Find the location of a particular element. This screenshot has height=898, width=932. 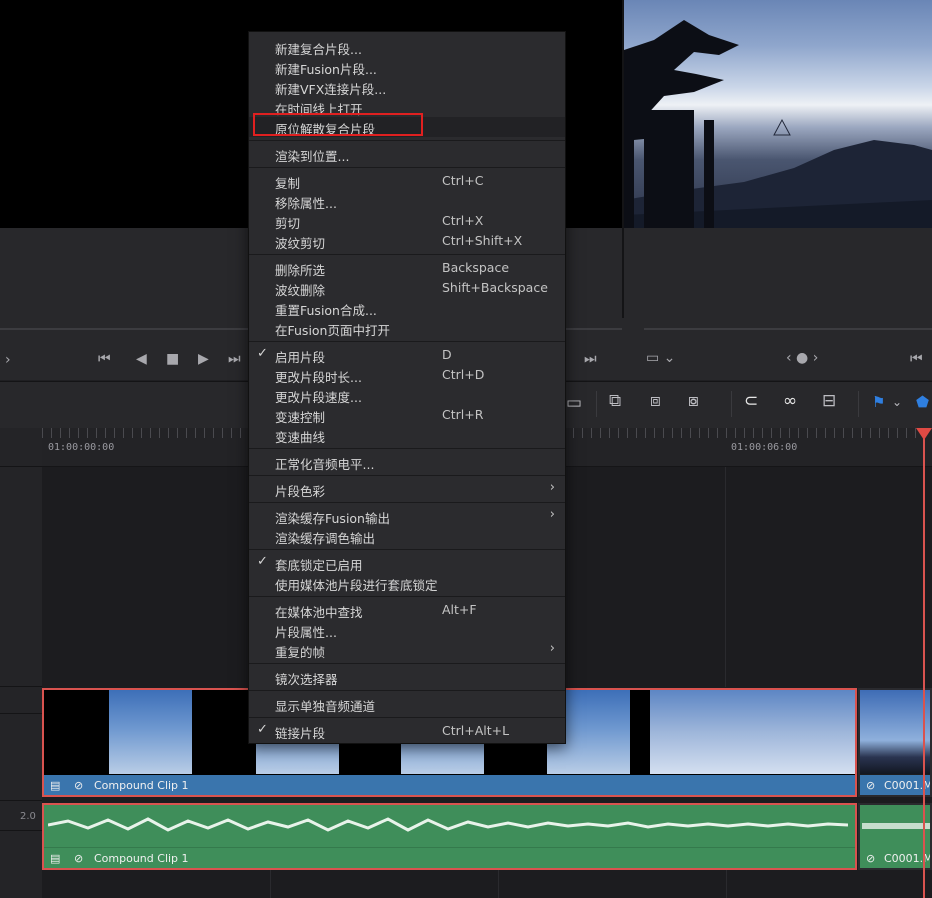

next-frame-icon: ⏭ is located at coordinates (590, 359).